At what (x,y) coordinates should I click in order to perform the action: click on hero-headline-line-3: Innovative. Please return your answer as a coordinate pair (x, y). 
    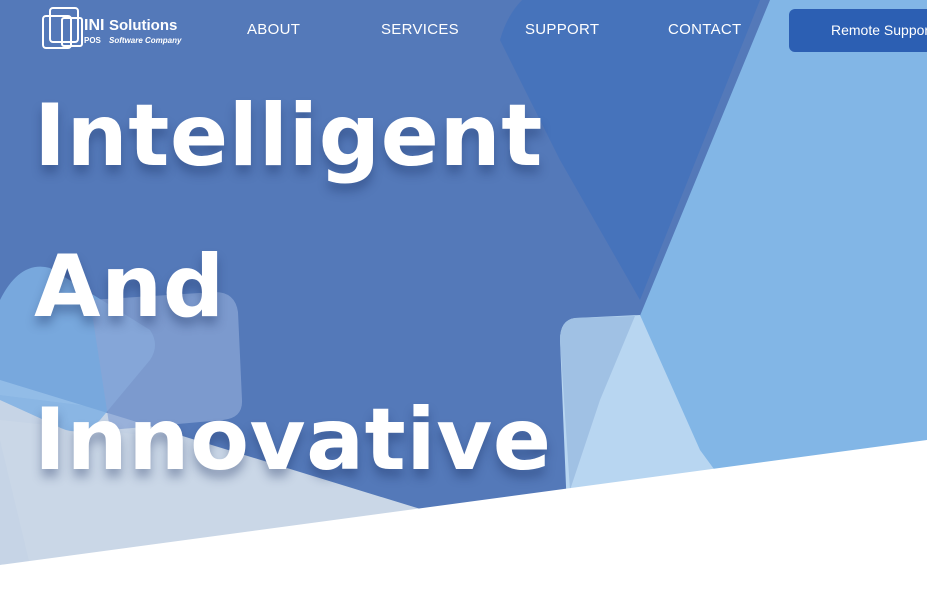
    Looking at the image, I should click on (293, 440).